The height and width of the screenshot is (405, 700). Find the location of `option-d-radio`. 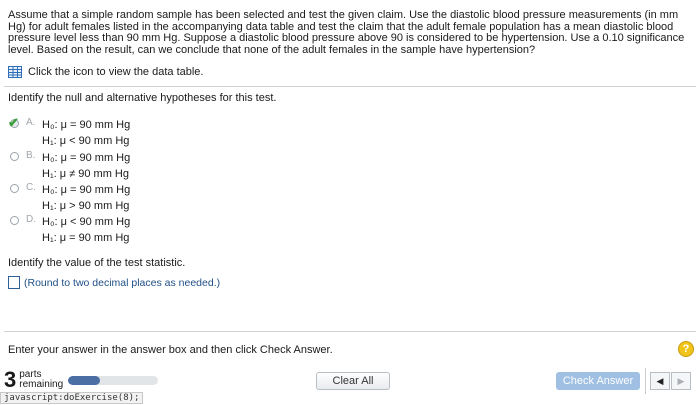

option-d-radio is located at coordinates (17, 221).